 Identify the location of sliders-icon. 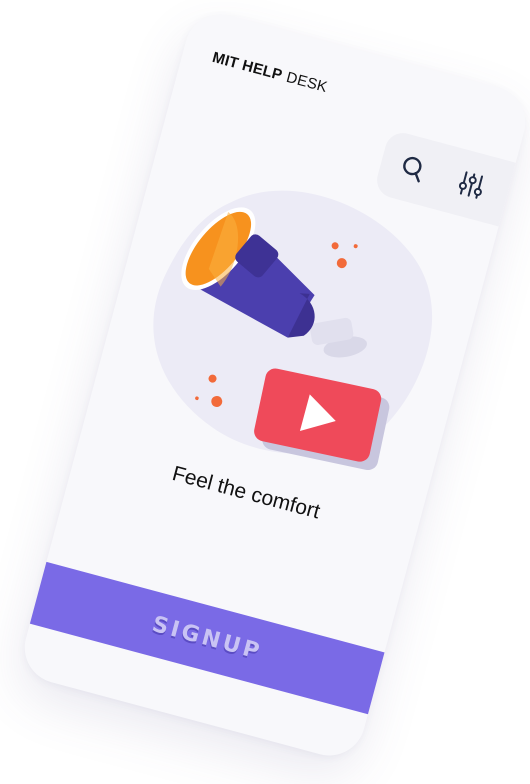
(471, 185).